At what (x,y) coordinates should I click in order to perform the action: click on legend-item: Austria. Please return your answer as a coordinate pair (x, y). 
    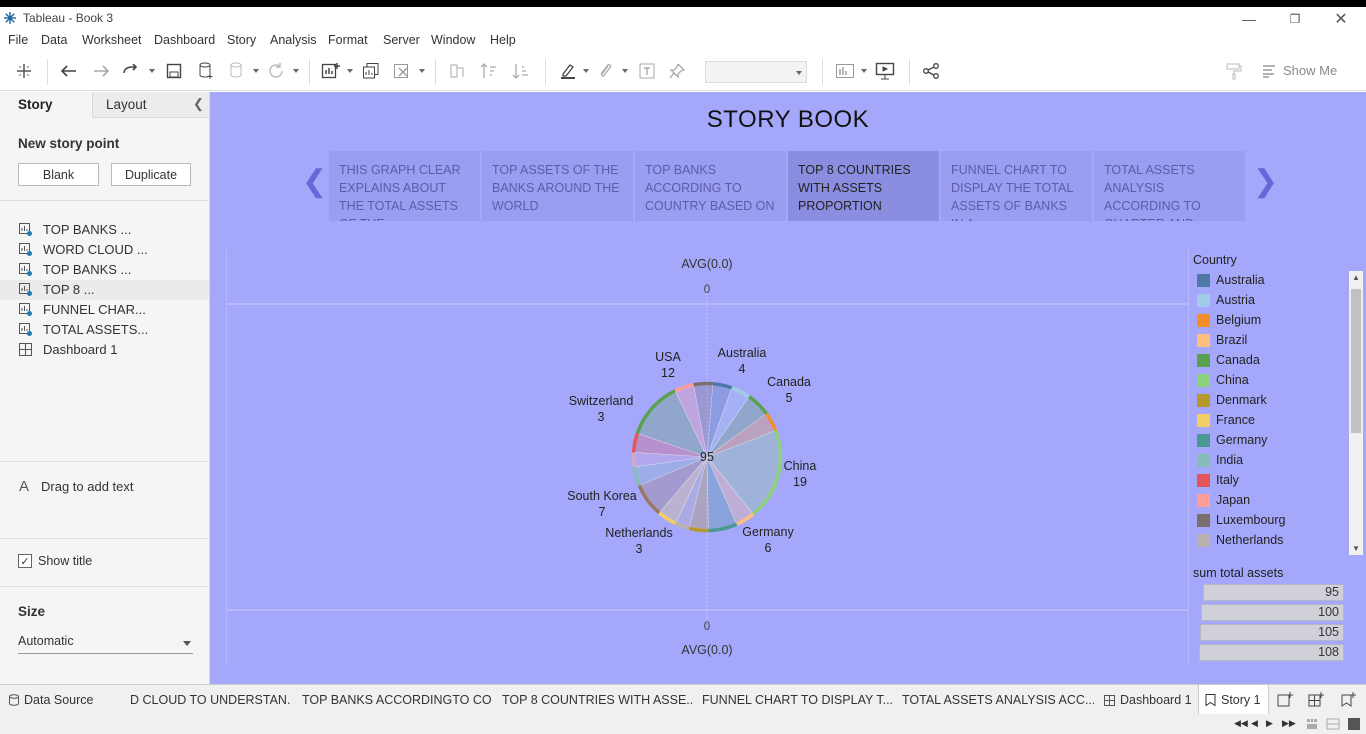
    Looking at the image, I should click on (1262, 301).